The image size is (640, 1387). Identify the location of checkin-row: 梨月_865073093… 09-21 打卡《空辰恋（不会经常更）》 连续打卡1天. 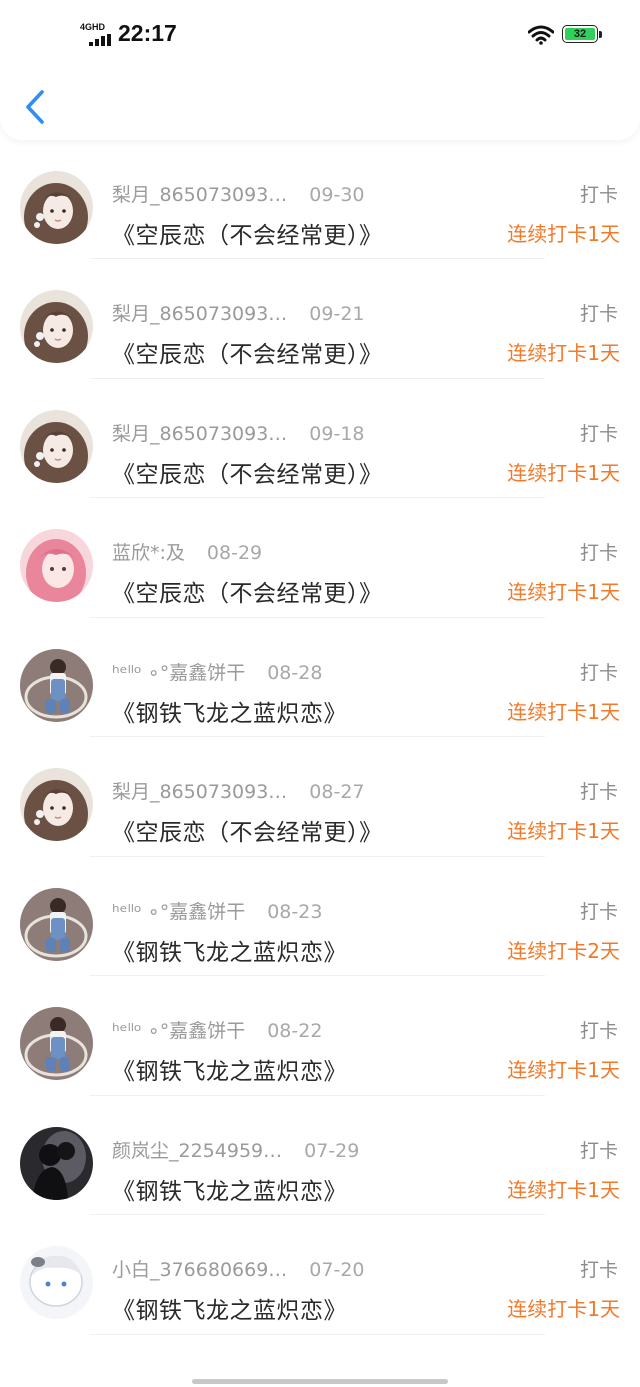
(320, 319).